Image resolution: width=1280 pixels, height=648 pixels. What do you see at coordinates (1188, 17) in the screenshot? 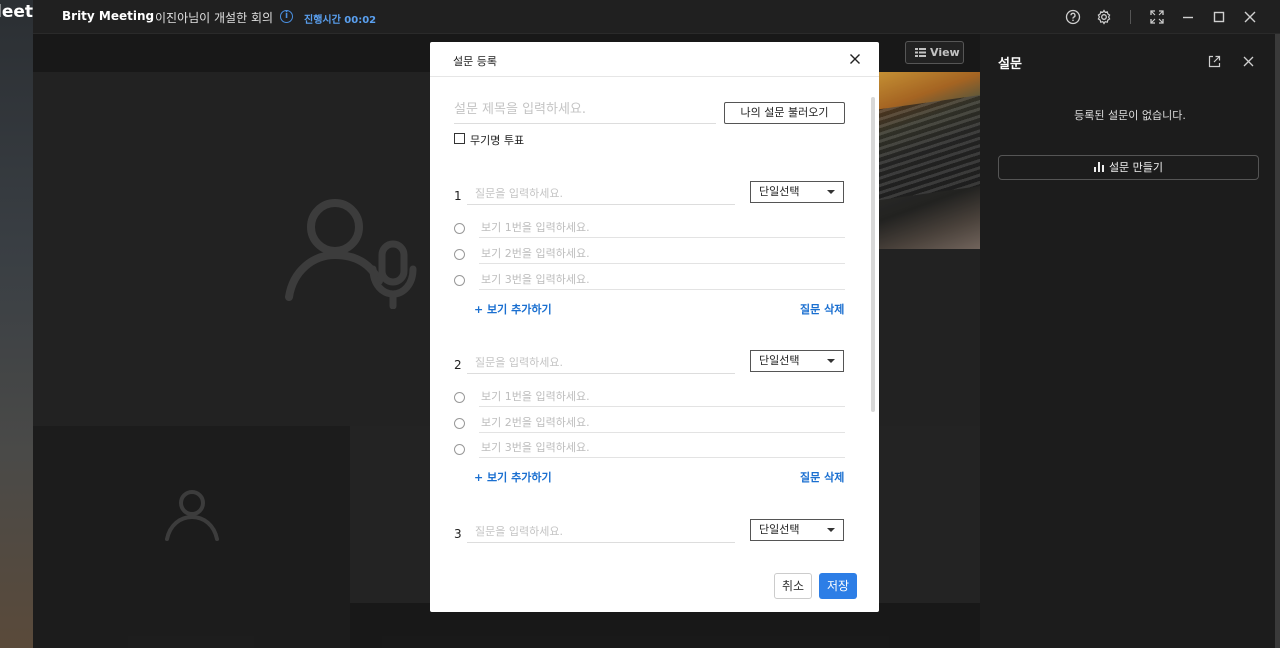
I see `minimize-icon` at bounding box center [1188, 17].